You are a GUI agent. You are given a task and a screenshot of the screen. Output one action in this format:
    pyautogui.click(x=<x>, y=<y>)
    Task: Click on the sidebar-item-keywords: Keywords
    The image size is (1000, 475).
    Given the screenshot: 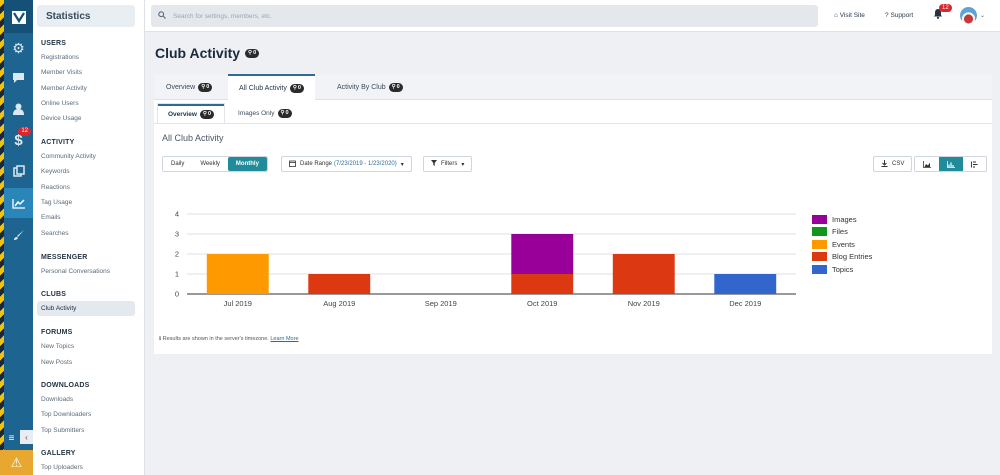 What is the action you would take?
    pyautogui.click(x=55, y=171)
    